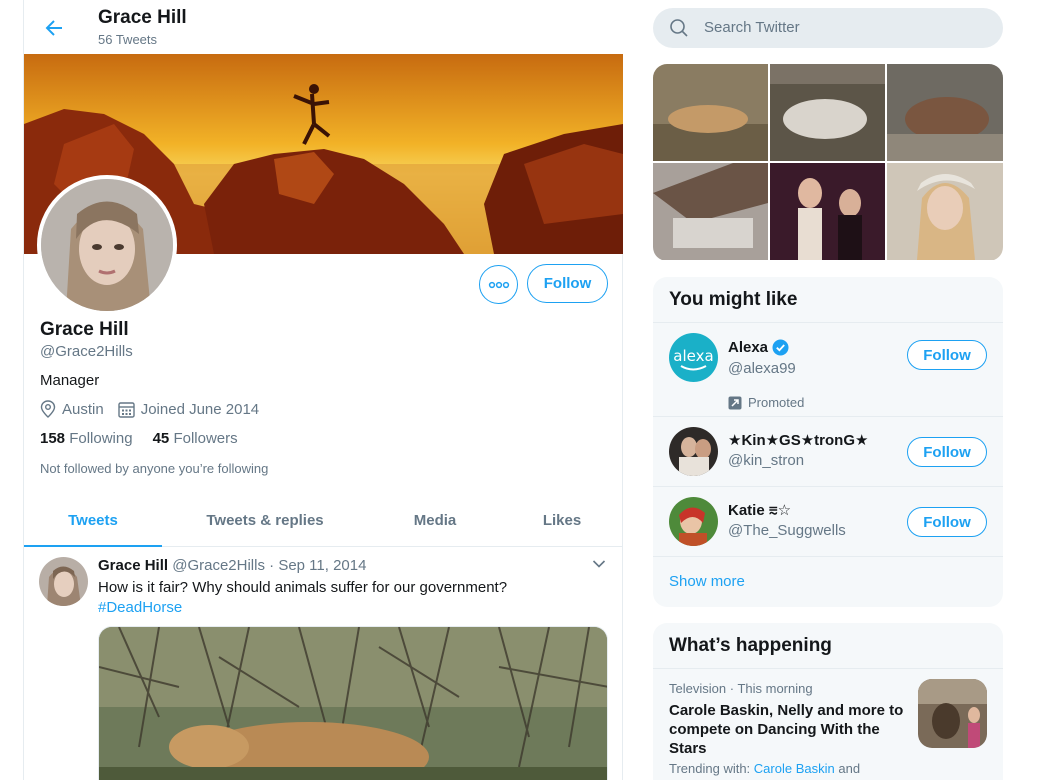 Image resolution: width=1051 pixels, height=780 pixels. What do you see at coordinates (107, 245) in the screenshot?
I see `profile-avatar` at bounding box center [107, 245].